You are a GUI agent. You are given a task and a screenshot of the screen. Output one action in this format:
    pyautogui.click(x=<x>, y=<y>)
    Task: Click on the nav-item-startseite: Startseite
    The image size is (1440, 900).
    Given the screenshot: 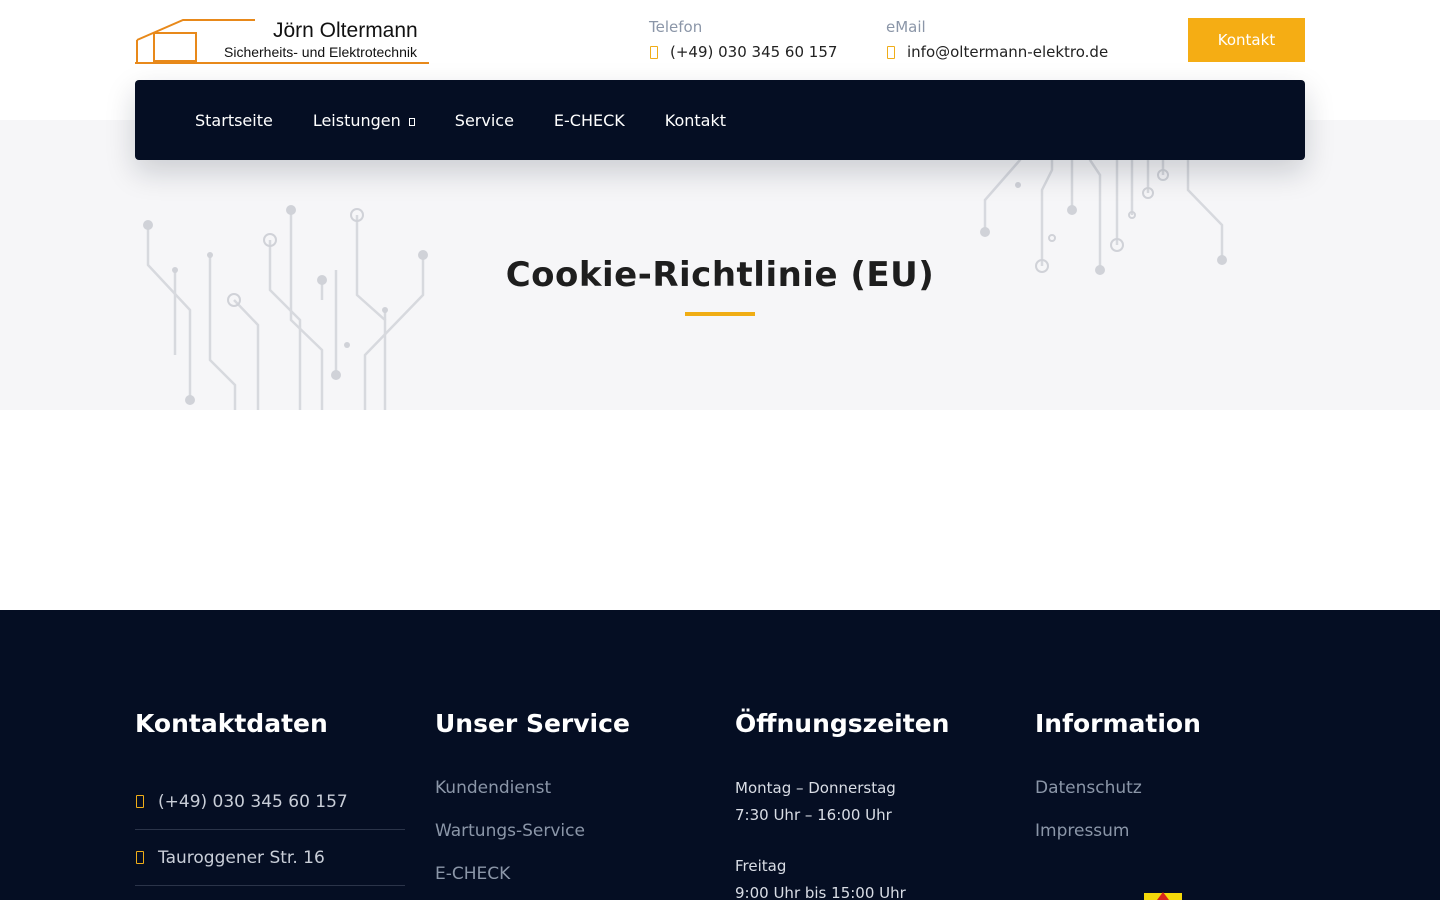 What is the action you would take?
    pyautogui.click(x=234, y=120)
    